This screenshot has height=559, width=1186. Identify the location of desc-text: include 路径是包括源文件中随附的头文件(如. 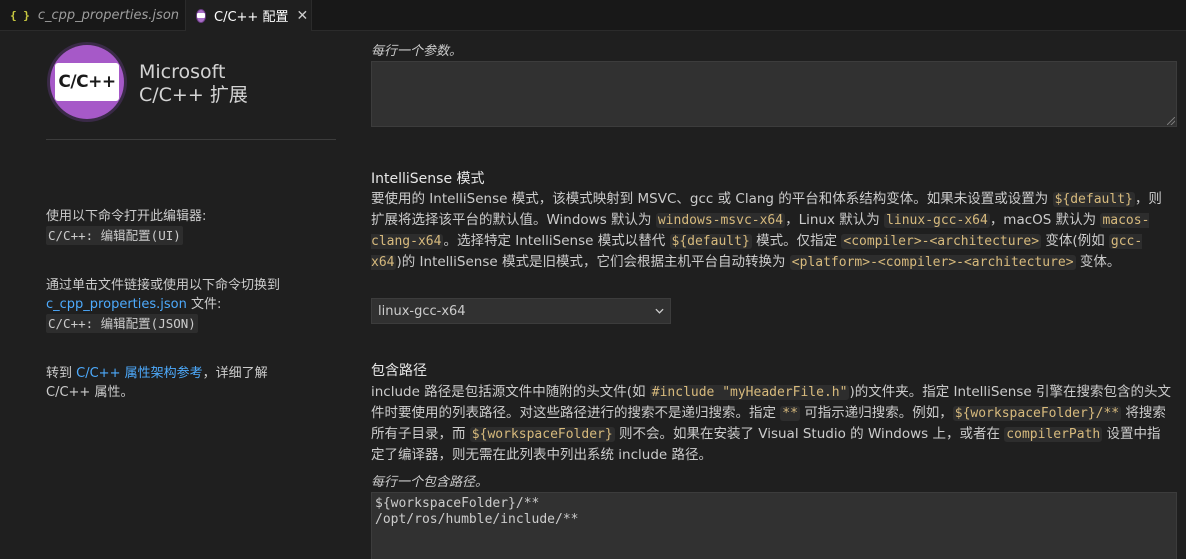
(510, 392).